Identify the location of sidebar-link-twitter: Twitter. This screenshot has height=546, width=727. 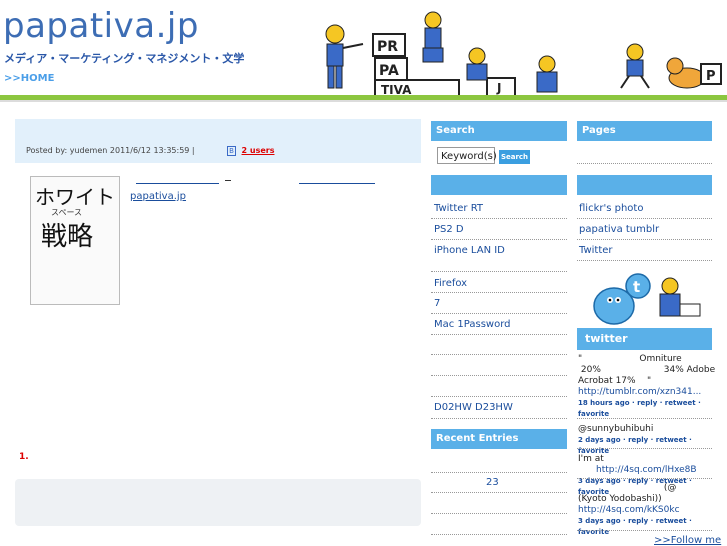
(596, 250).